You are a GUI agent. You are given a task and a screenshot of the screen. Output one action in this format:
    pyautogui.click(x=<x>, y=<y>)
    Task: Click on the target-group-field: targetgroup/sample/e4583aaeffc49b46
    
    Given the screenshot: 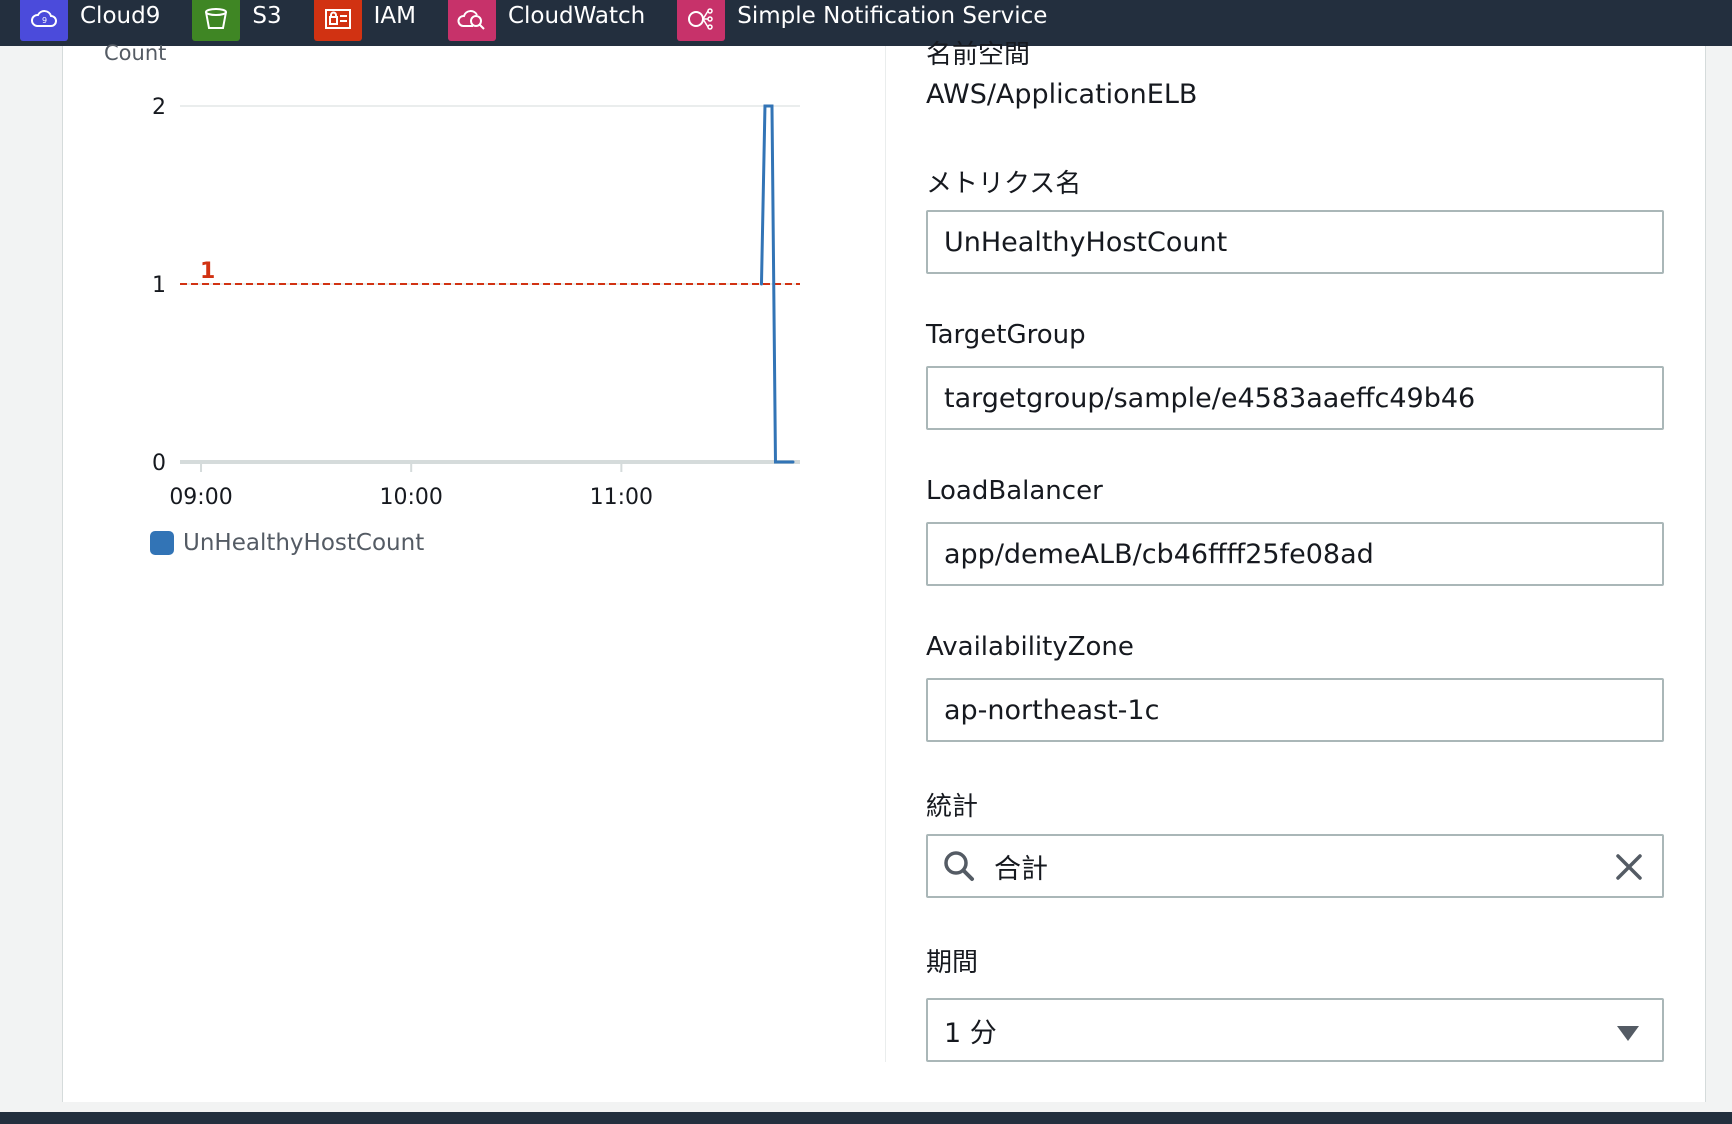 What is the action you would take?
    pyautogui.click(x=1295, y=398)
    